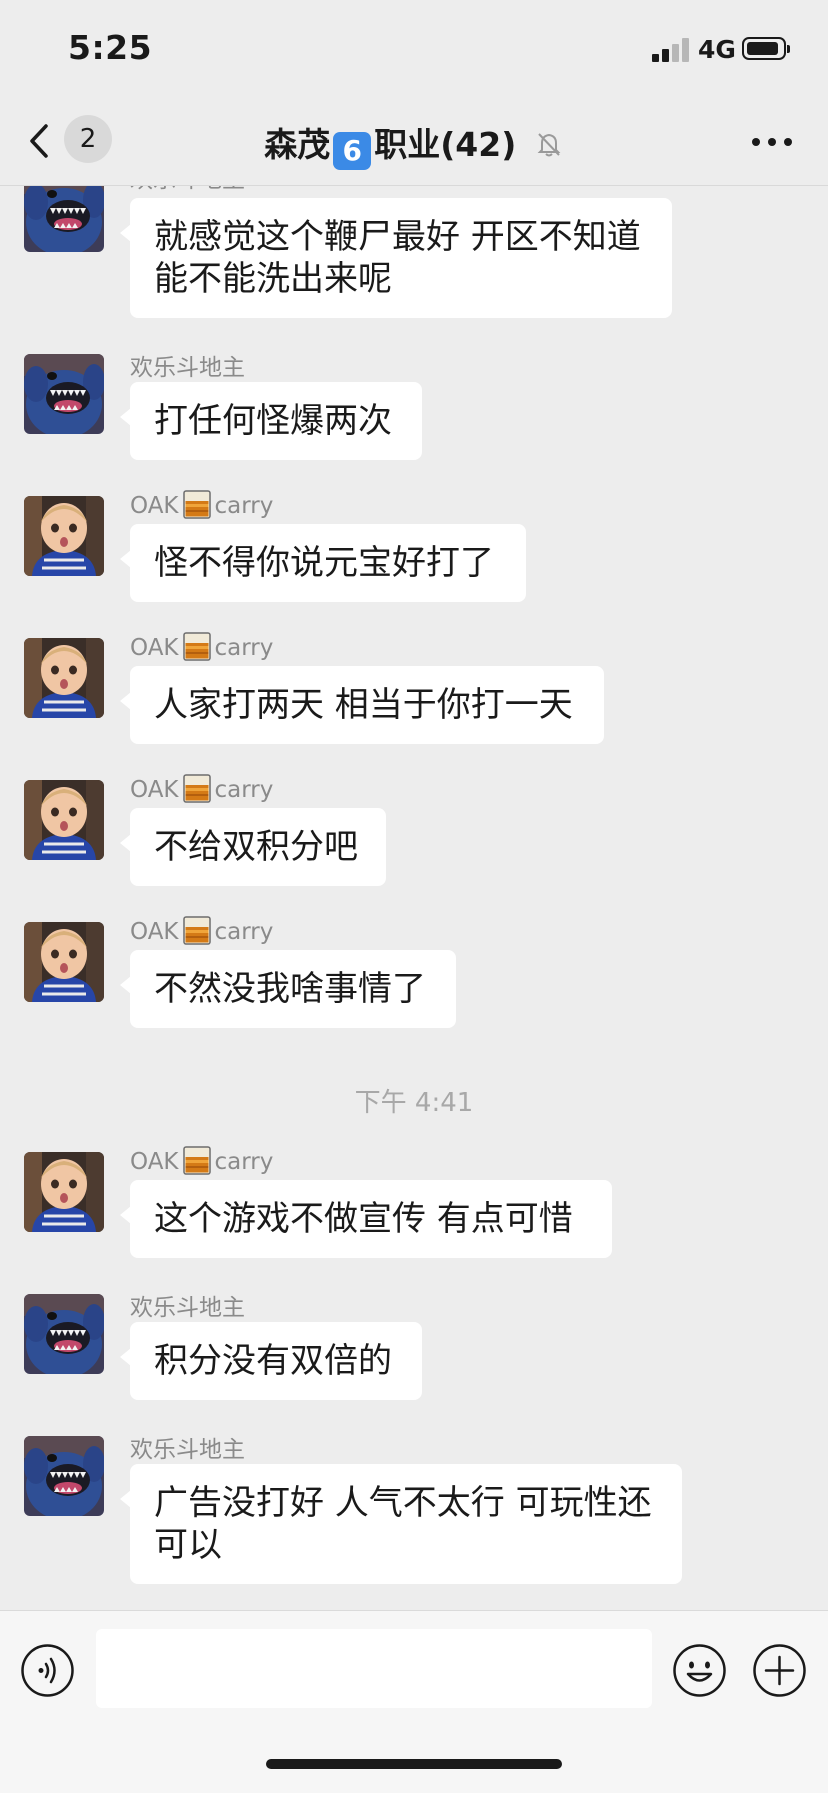 This screenshot has width=828, height=1793. What do you see at coordinates (374, 1668) in the screenshot?
I see `message-input` at bounding box center [374, 1668].